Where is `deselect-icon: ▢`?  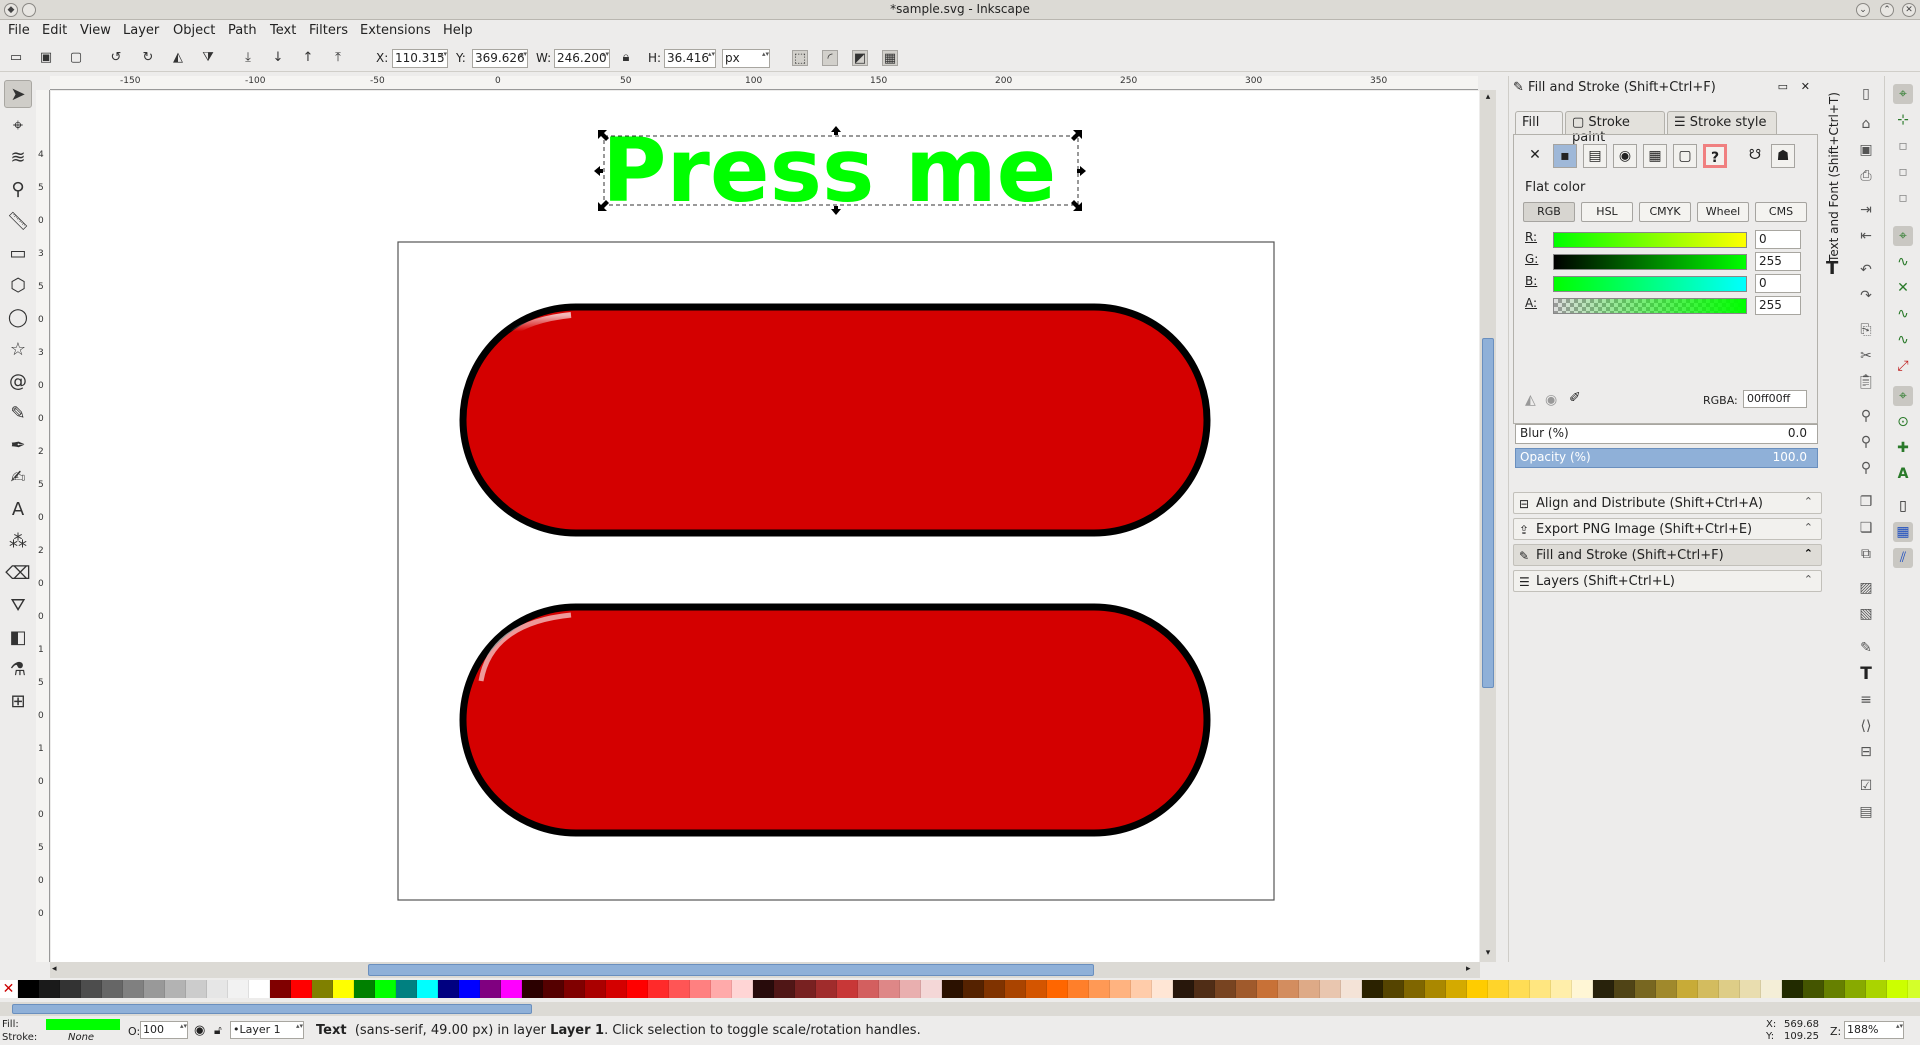
deselect-icon: ▢ is located at coordinates (76, 58).